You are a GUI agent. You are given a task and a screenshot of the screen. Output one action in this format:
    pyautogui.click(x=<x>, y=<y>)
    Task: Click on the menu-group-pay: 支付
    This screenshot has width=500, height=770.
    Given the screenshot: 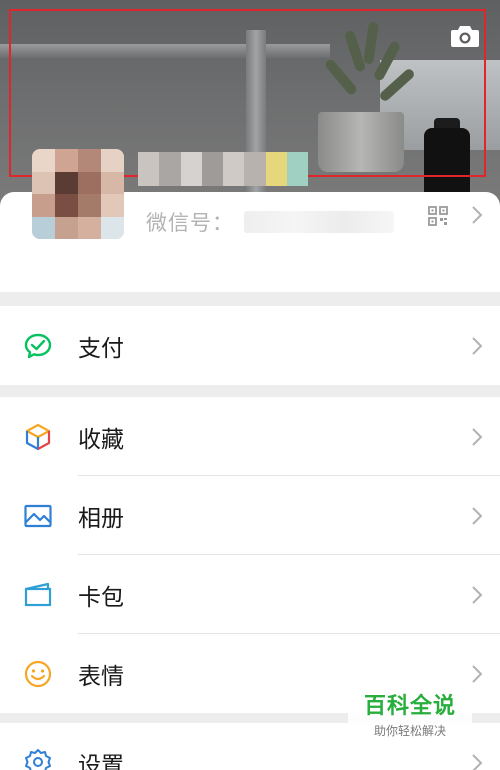 What is the action you would take?
    pyautogui.click(x=250, y=345)
    